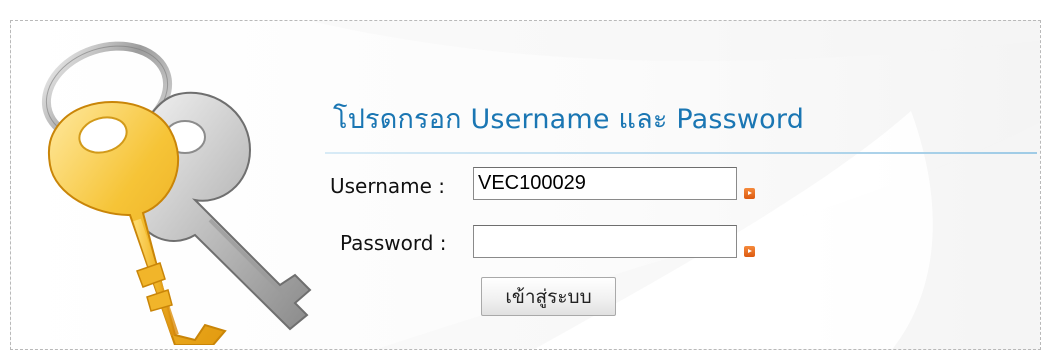 This screenshot has width=1045, height=354. Describe the element at coordinates (681, 153) in the screenshot. I see `heading-divider` at that location.